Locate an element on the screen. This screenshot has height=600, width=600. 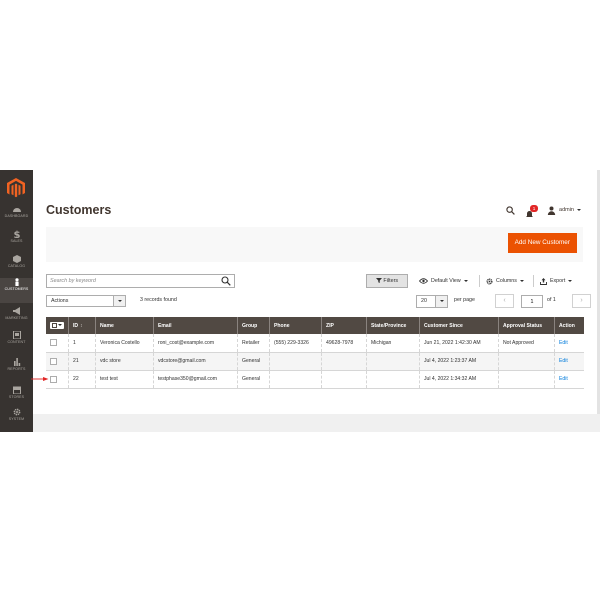
cell-id: 21 is located at coordinates (82, 361).